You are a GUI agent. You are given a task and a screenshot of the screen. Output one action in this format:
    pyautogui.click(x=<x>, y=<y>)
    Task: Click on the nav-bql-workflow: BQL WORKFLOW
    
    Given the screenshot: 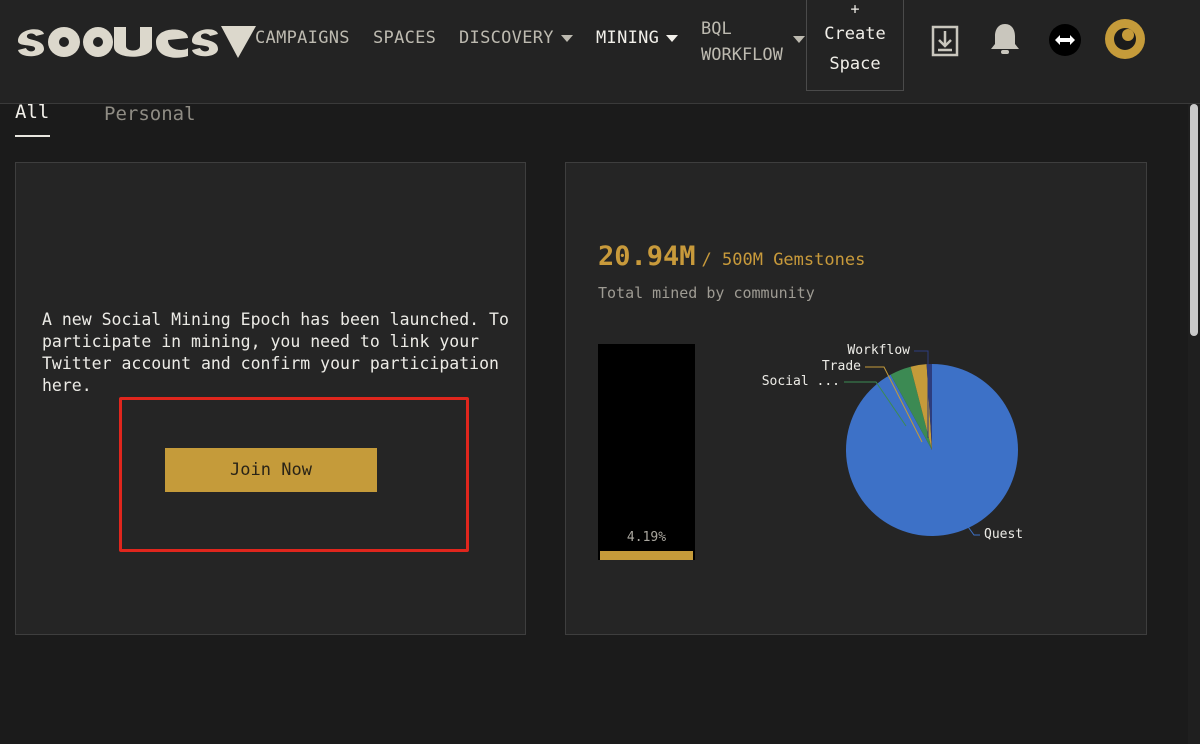 What is the action you would take?
    pyautogui.click(x=753, y=42)
    